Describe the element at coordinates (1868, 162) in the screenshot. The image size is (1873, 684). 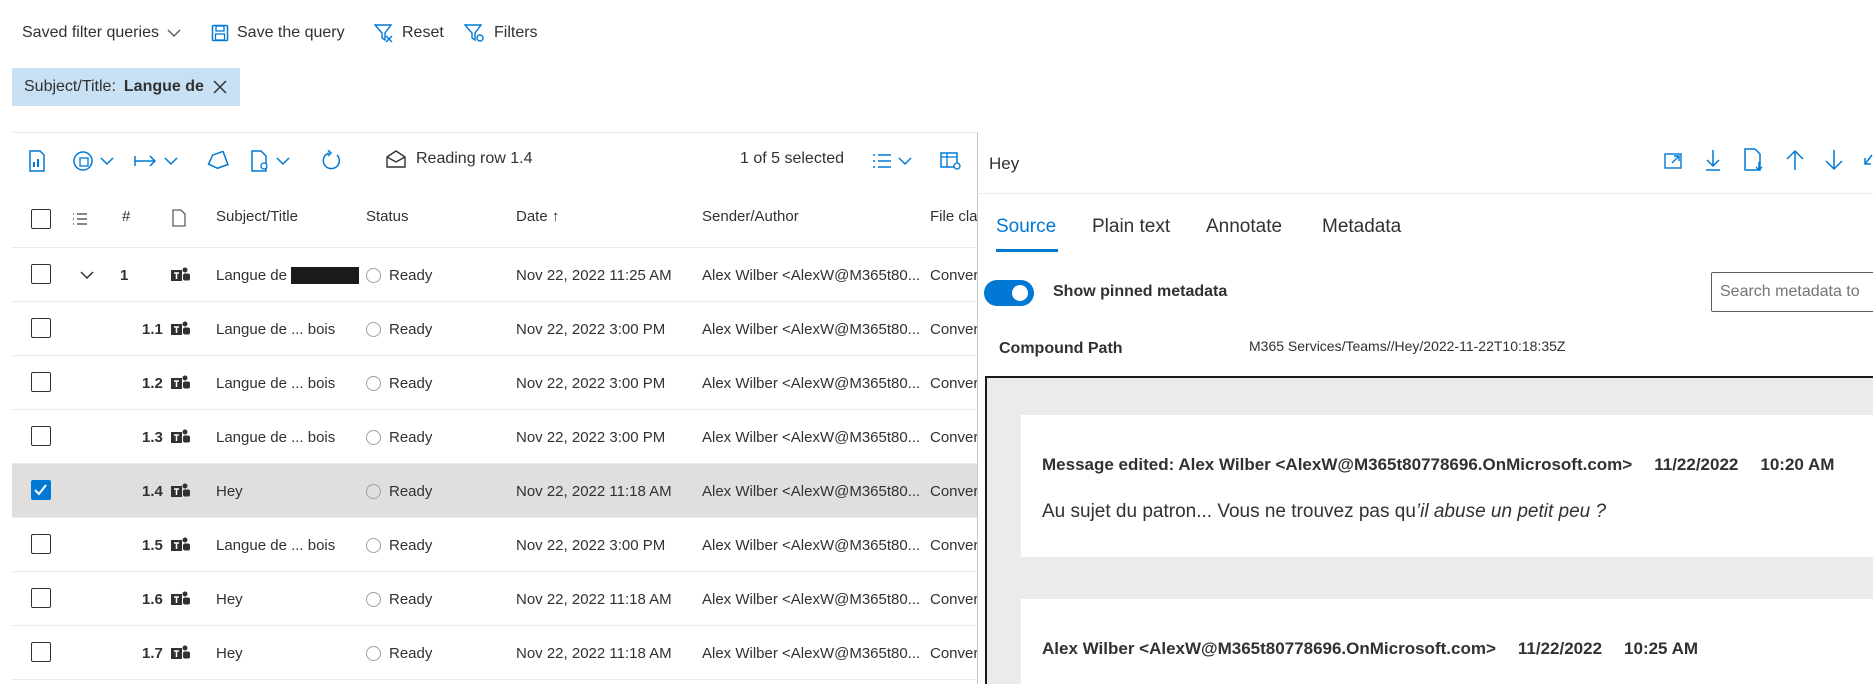
I see `collapse-icon` at that location.